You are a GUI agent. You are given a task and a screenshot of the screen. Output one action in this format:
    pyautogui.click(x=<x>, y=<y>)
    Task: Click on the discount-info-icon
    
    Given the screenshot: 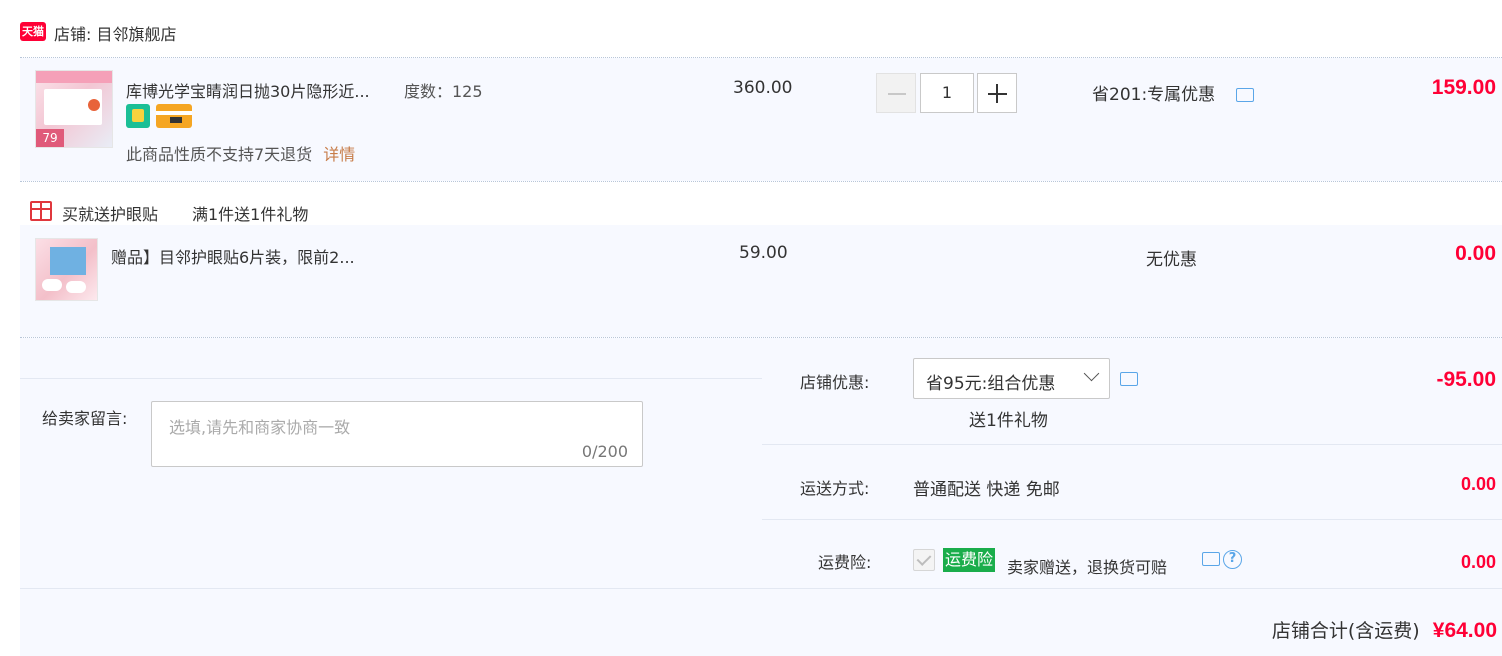 What is the action you would take?
    pyautogui.click(x=1245, y=95)
    